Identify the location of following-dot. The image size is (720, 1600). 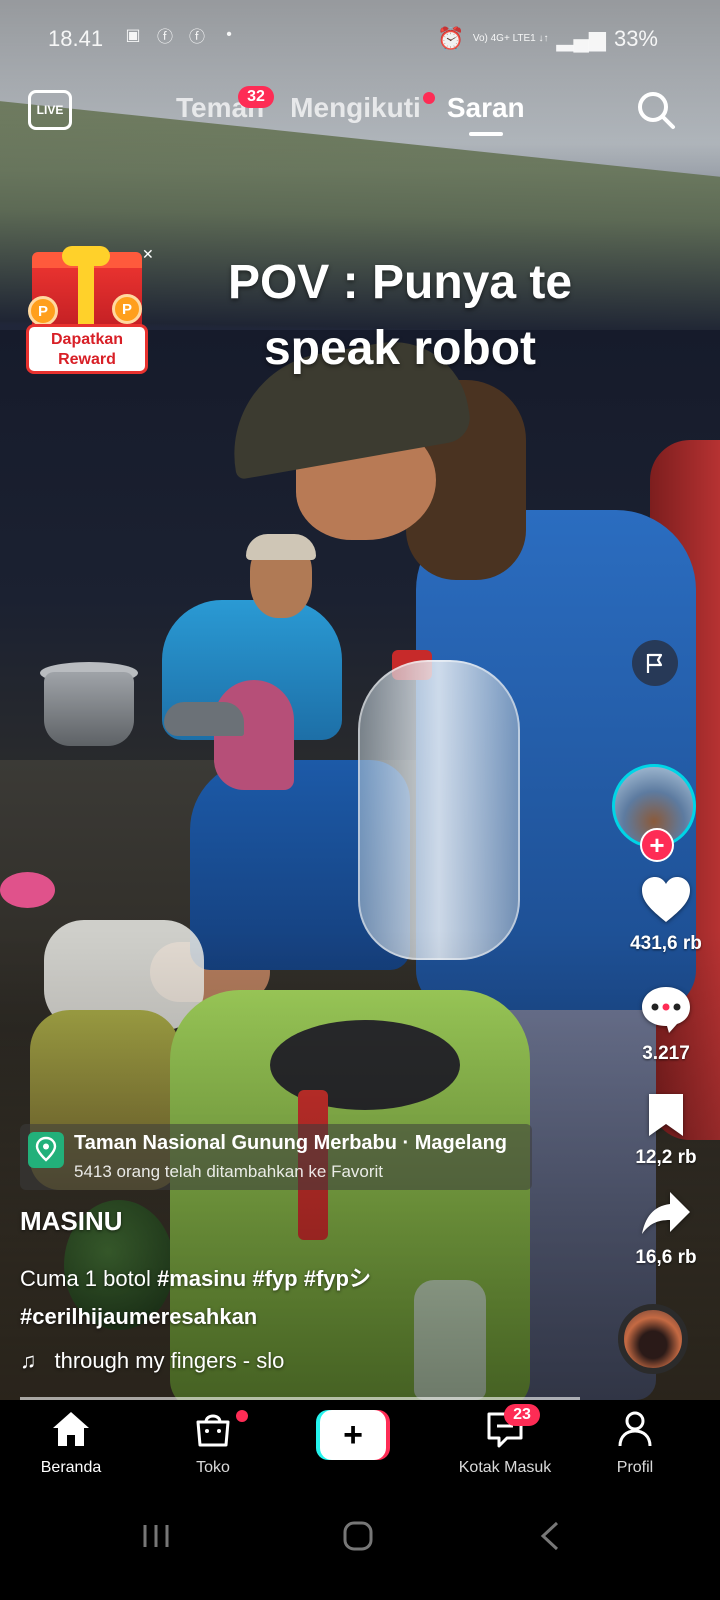
(428, 98).